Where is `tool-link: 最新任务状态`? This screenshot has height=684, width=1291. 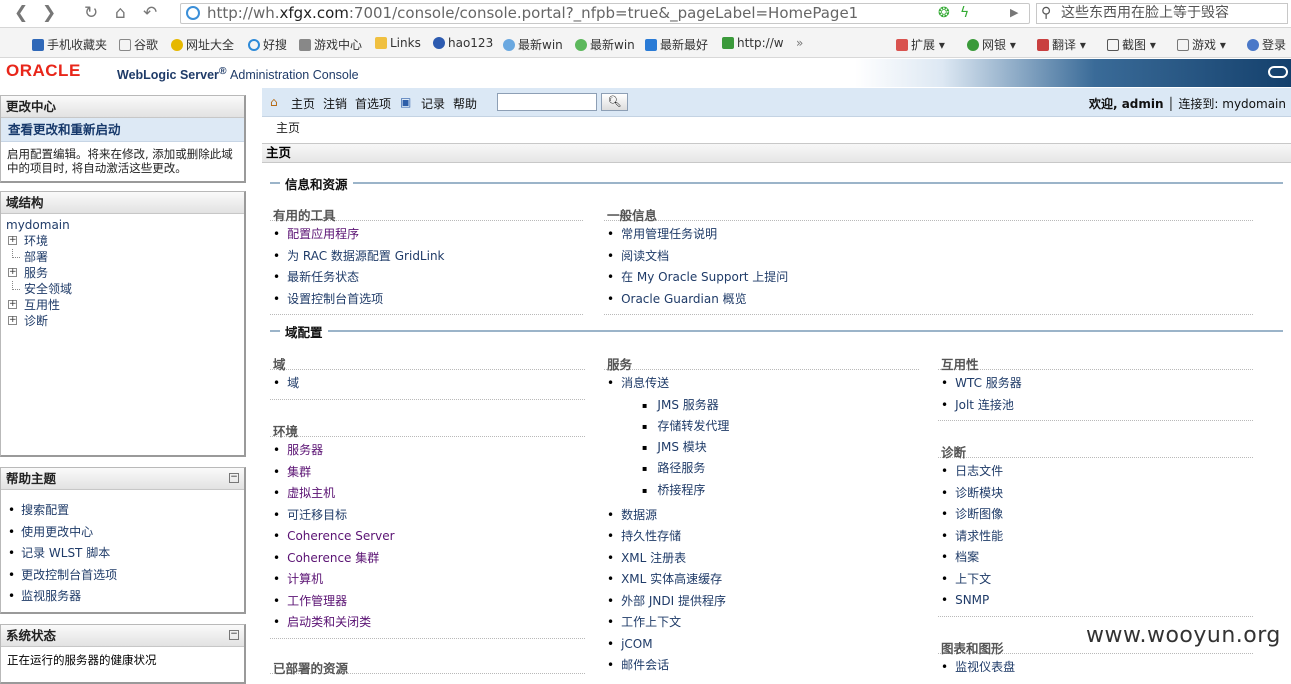 tool-link: 最新任务状态 is located at coordinates (428, 278).